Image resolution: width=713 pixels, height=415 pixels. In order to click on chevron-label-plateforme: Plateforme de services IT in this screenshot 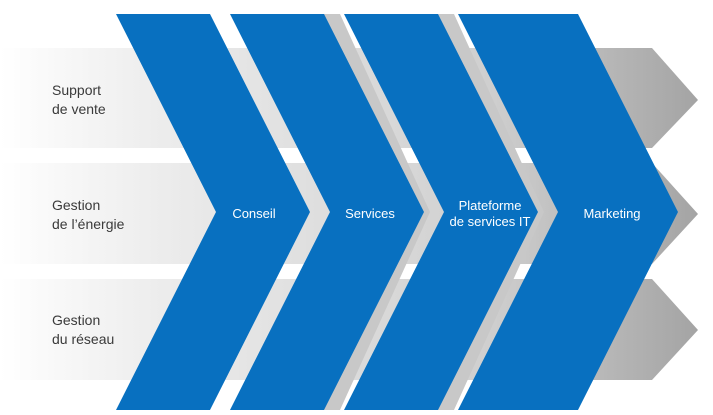, I will do `click(490, 214)`.